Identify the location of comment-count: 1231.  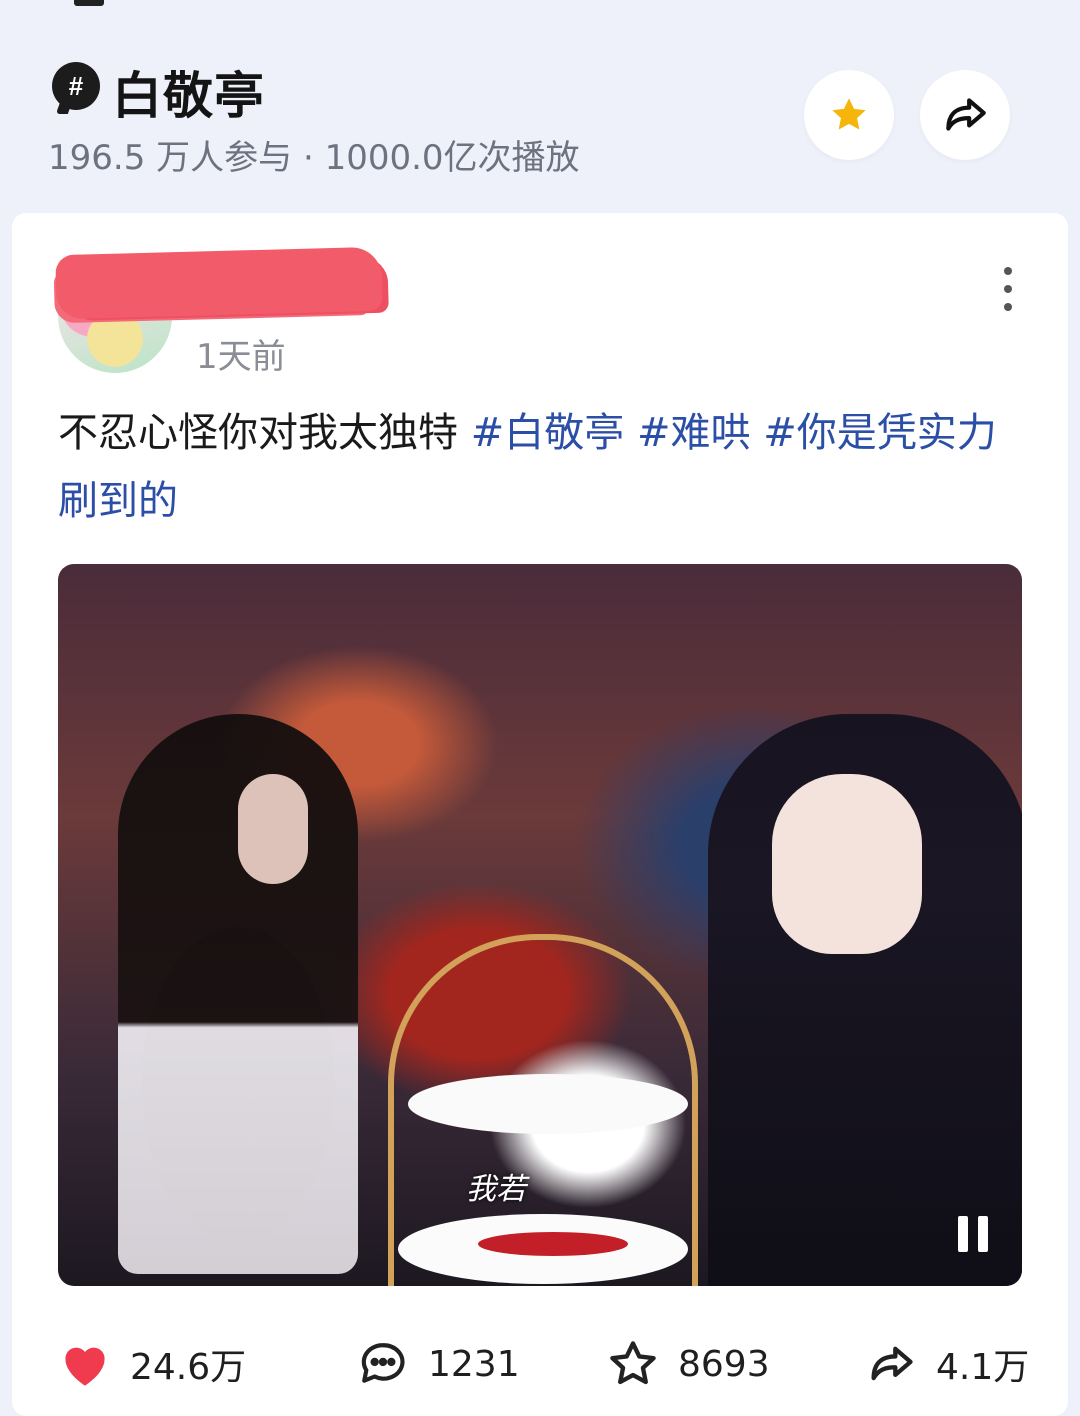
(474, 1364).